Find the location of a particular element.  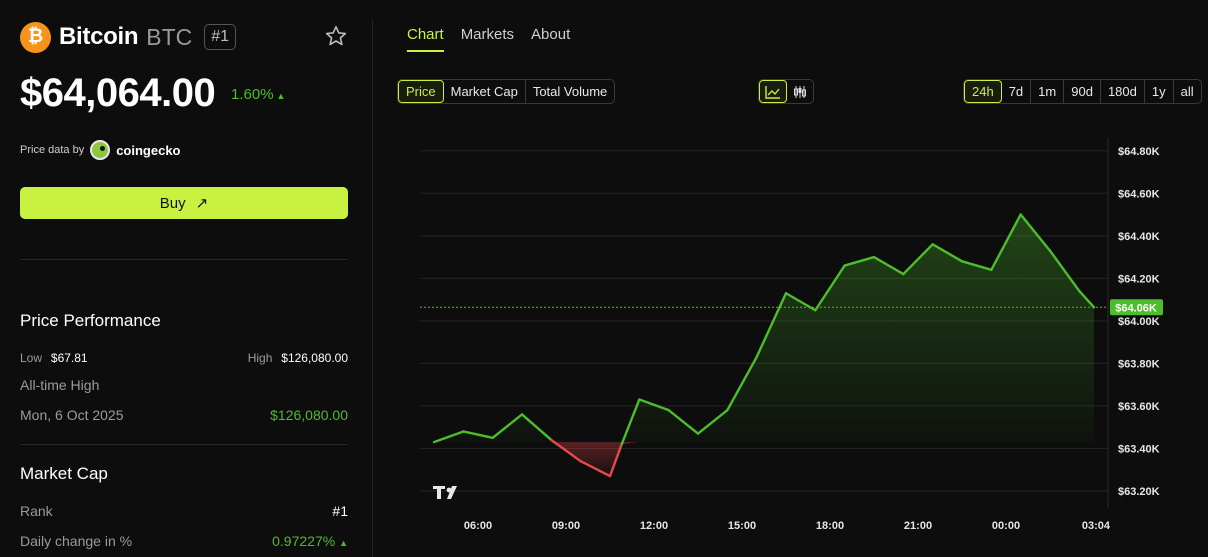

total-volume-metric-button: Total Volume is located at coordinates (570, 91).